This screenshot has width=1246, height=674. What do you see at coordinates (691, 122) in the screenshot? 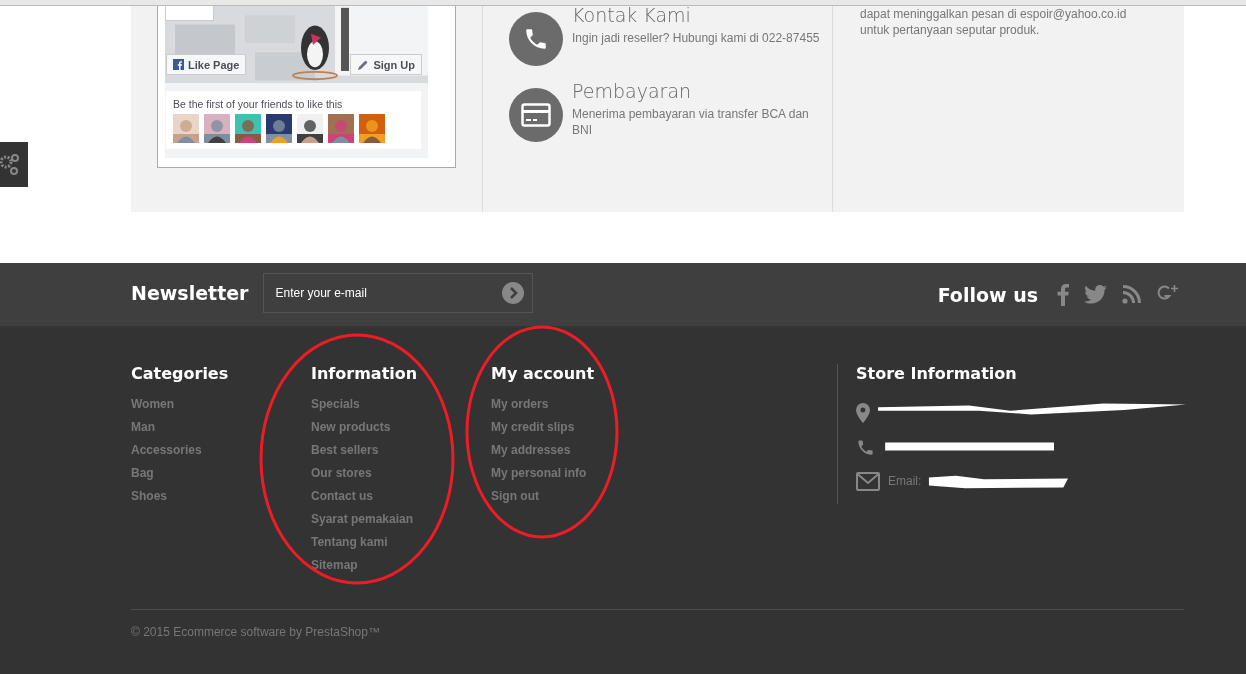
I see `info-description: Menerima pembayaran via transfer BCA dan BNI` at bounding box center [691, 122].